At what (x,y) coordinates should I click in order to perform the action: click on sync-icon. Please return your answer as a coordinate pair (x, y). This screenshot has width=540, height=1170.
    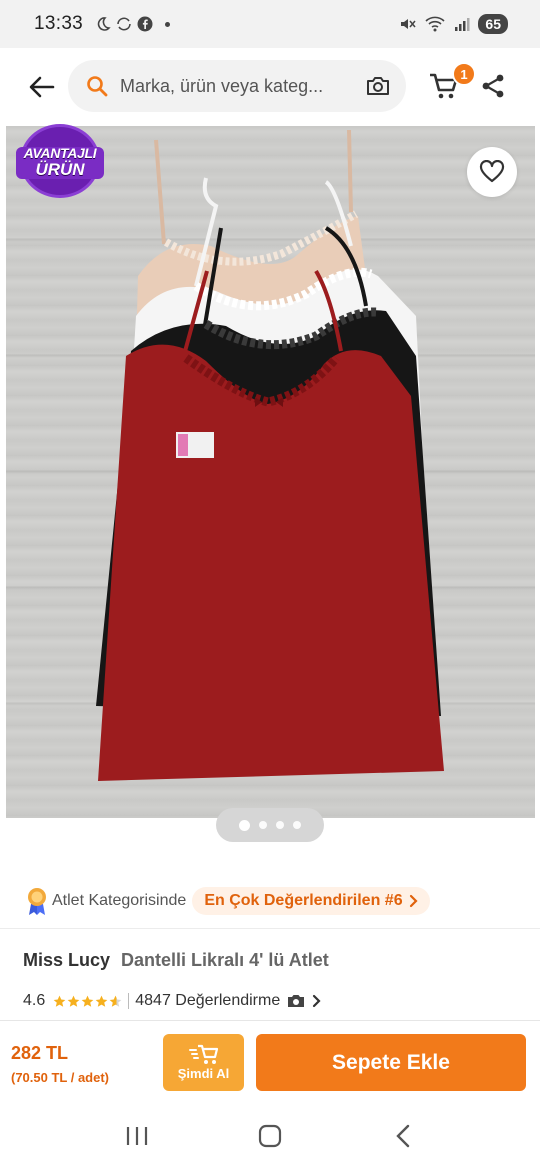
    Looking at the image, I should click on (124, 24).